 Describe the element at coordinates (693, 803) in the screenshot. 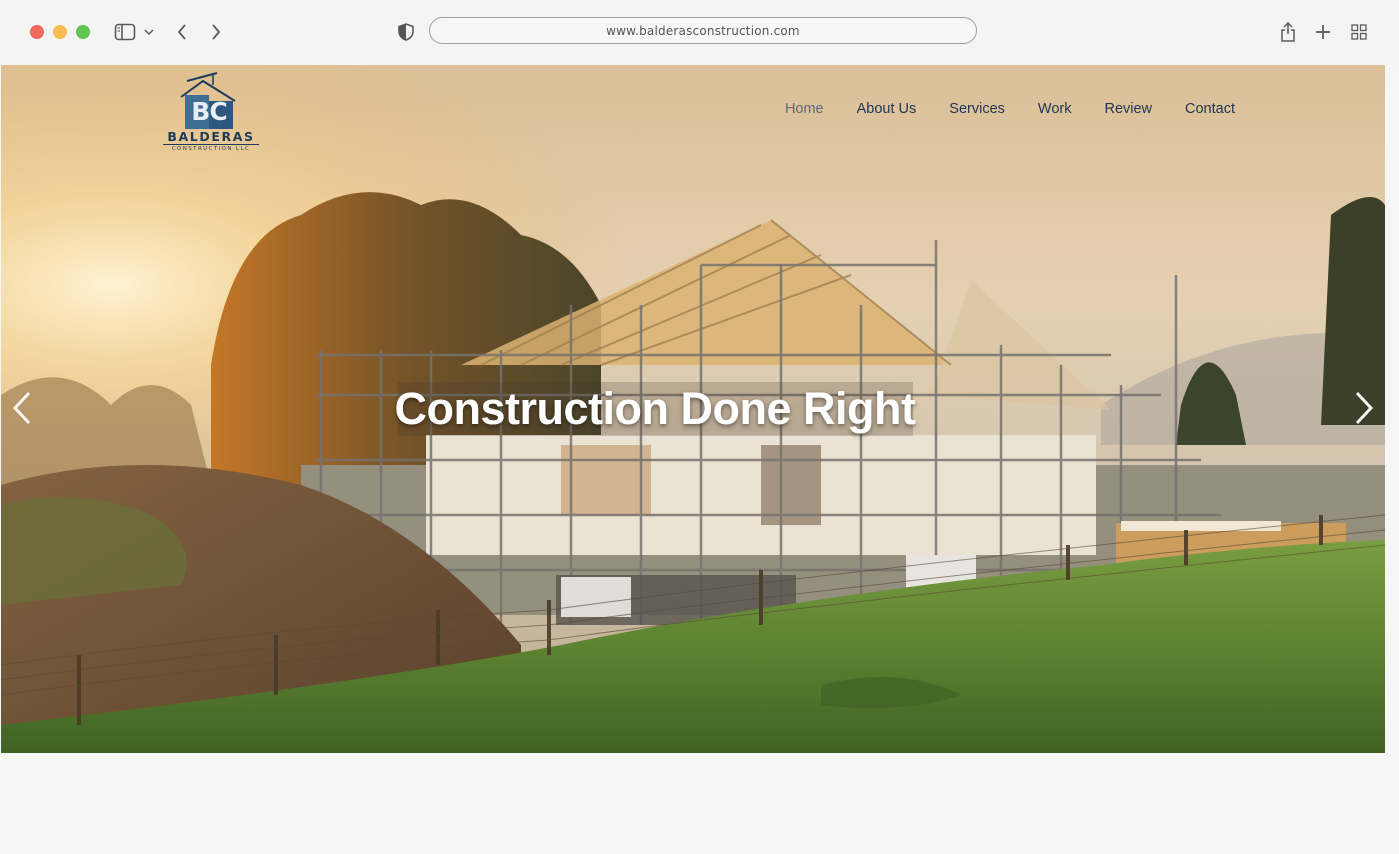

I see `page-below-hero` at that location.